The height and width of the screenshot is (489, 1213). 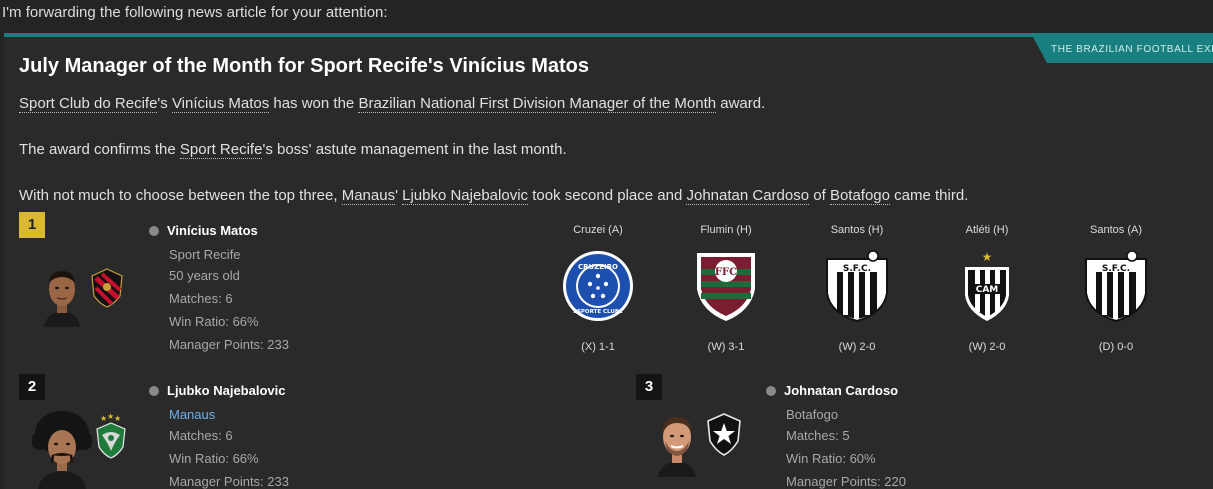 I want to click on crest-text: CRUZEIRO, so click(x=598, y=267).